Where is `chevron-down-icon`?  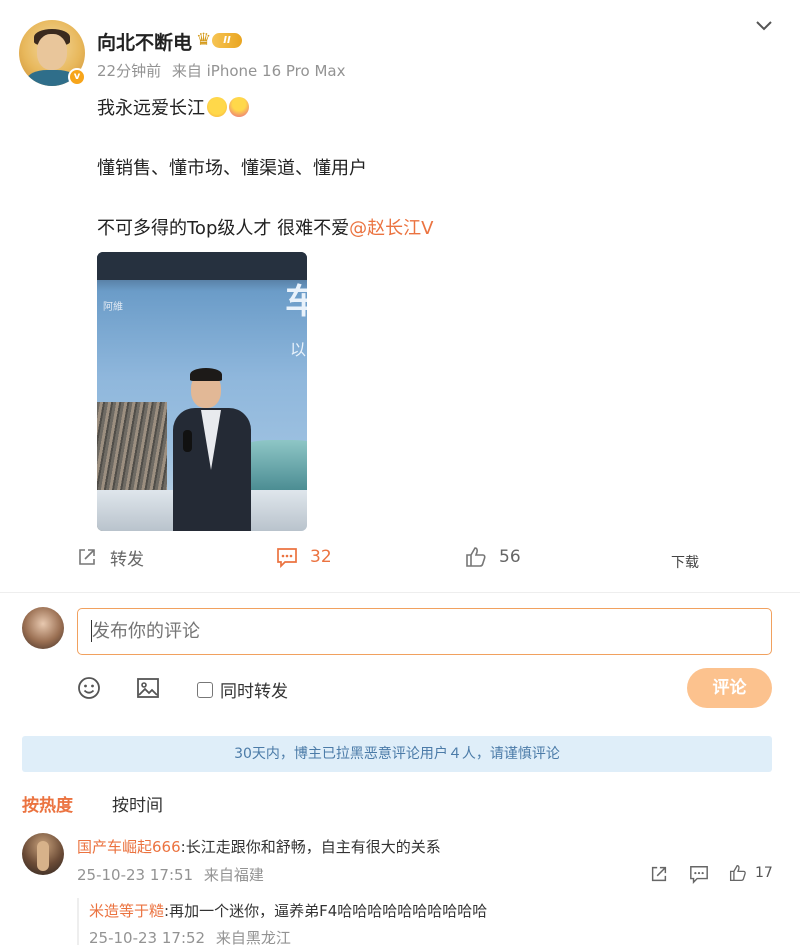 chevron-down-icon is located at coordinates (764, 26).